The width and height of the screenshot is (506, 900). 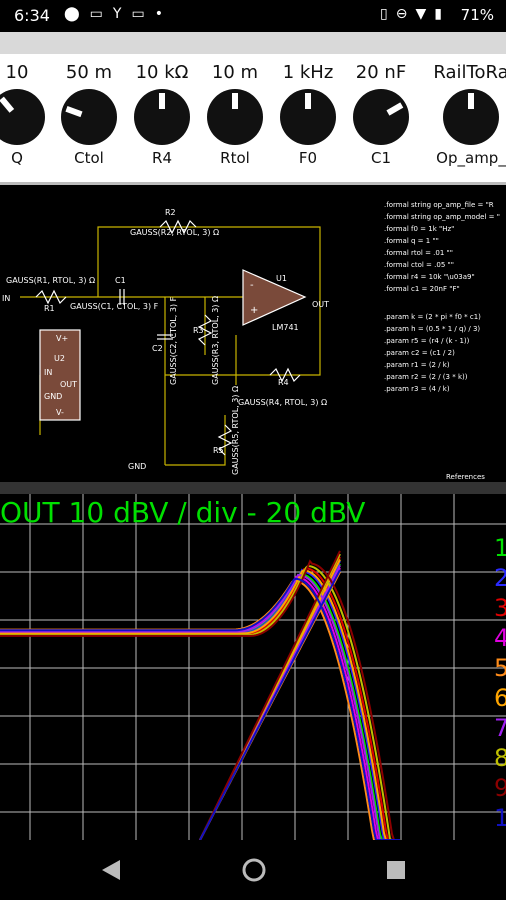 I want to click on dnd-icon: ⊖, so click(x=405, y=14).